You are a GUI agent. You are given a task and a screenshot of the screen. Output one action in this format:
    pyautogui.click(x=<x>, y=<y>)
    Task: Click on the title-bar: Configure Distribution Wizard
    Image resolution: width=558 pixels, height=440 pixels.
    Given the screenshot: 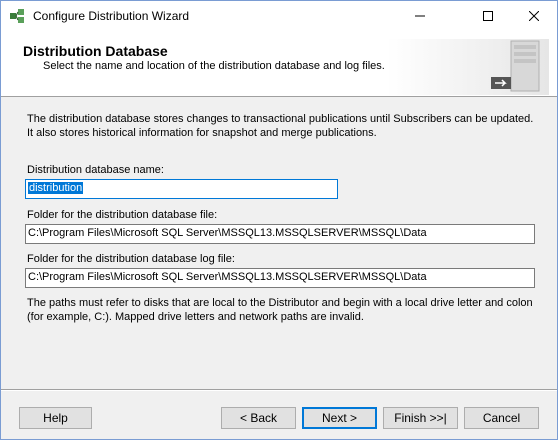 What is the action you would take?
    pyautogui.click(x=279, y=16)
    